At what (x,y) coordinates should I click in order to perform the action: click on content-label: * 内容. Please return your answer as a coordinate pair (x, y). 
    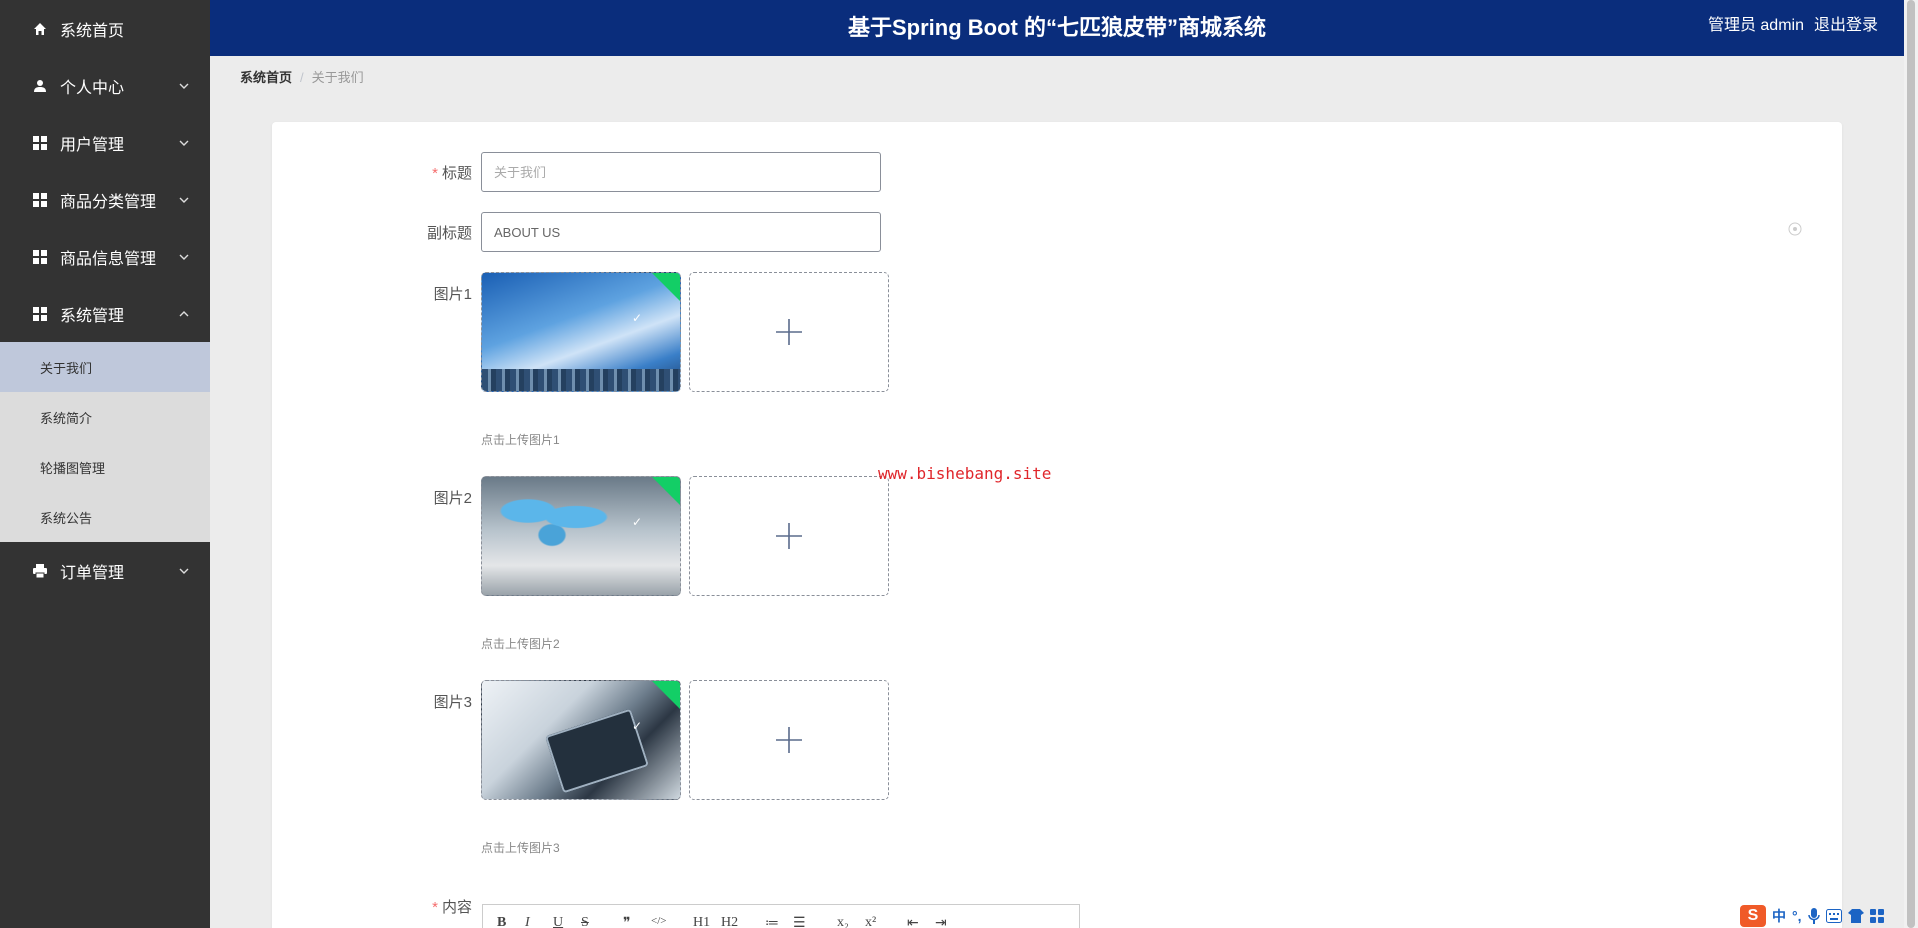
    Looking at the image, I should click on (372, 906).